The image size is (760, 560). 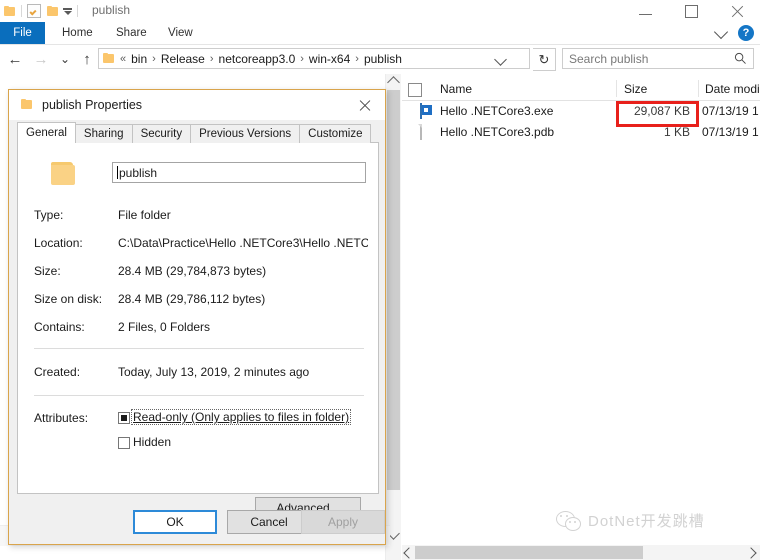 What do you see at coordinates (41, 59) in the screenshot?
I see `arrow-right-icon: →` at bounding box center [41, 59].